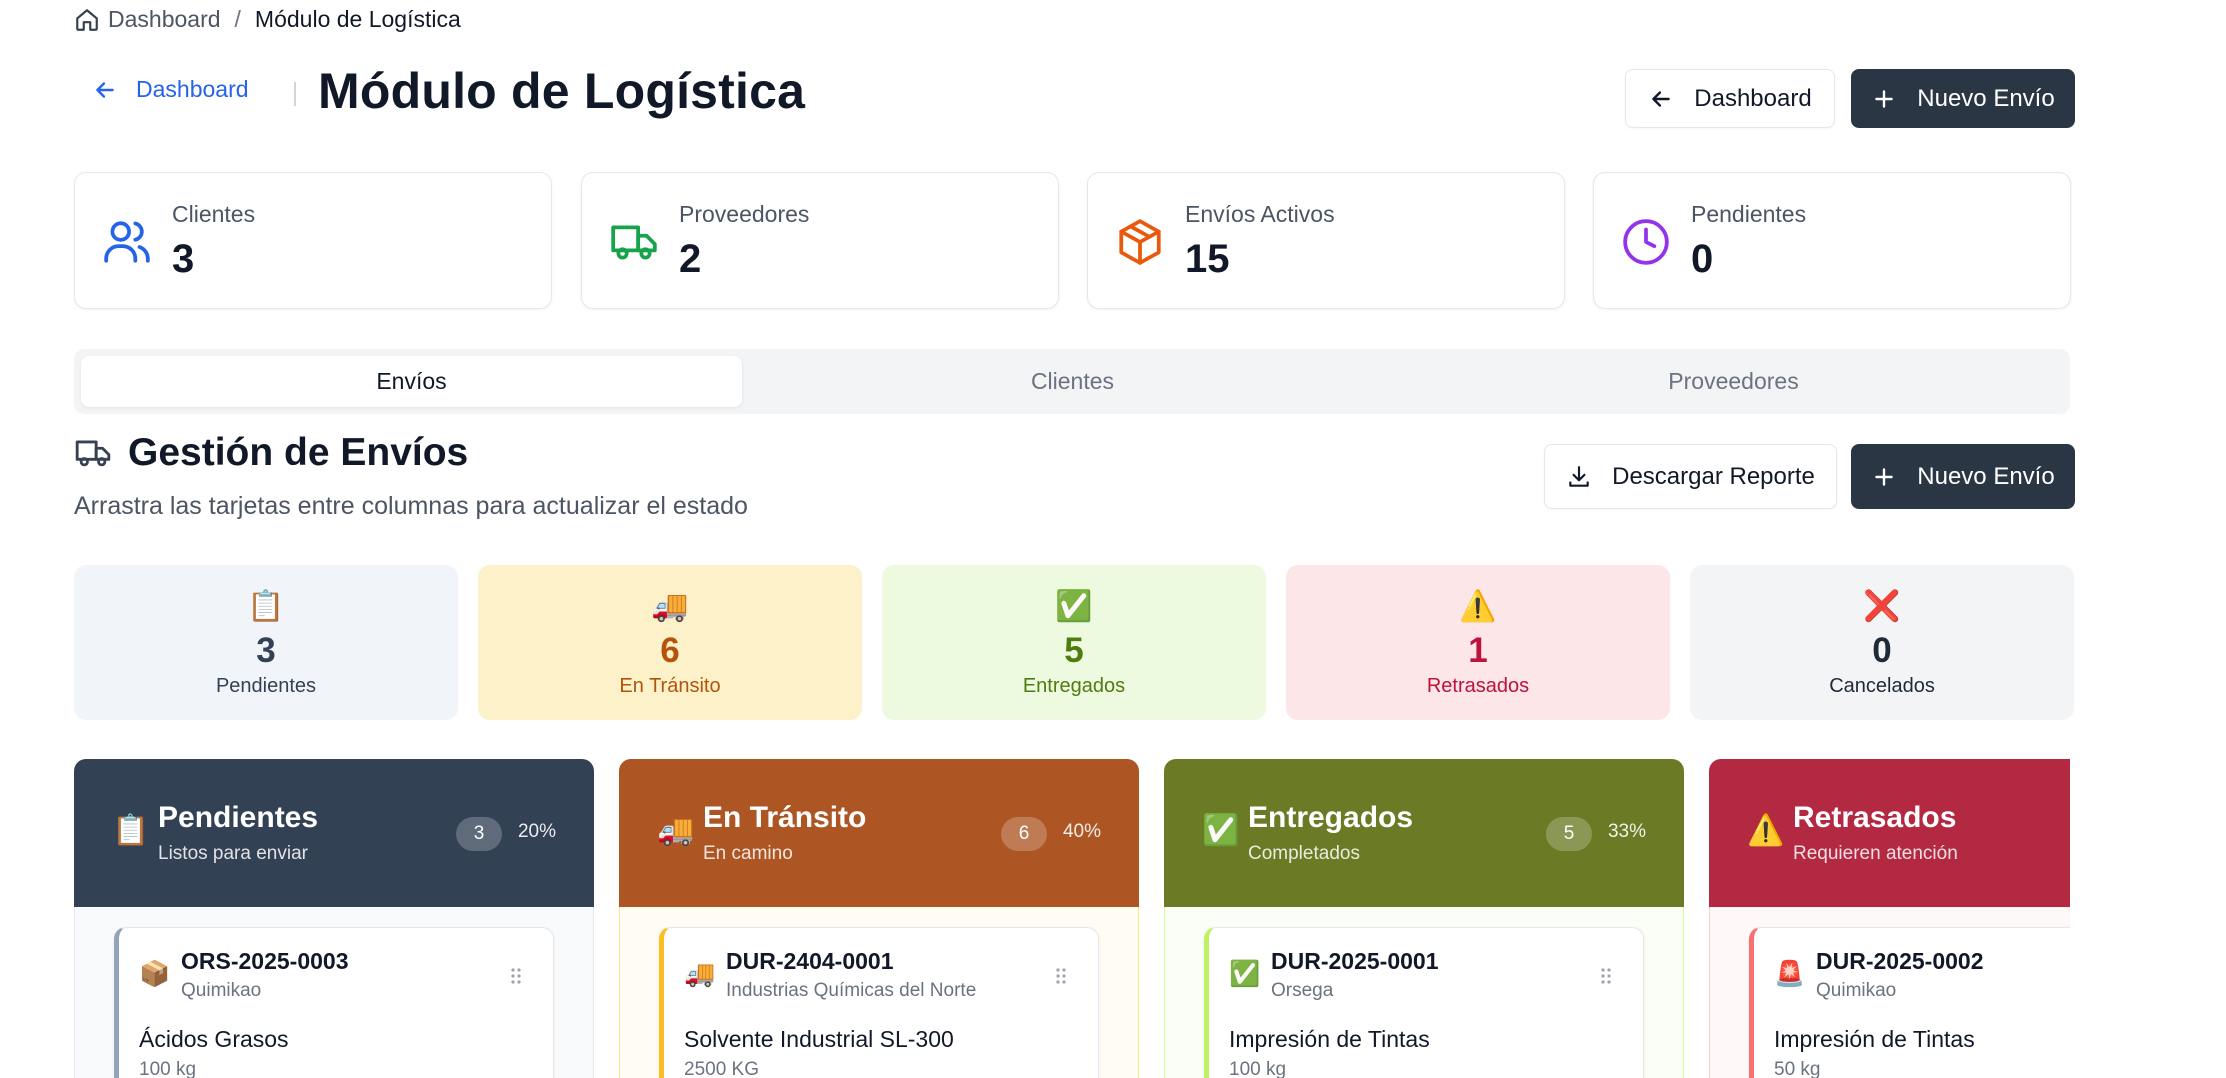 Image resolution: width=2226 pixels, height=1078 pixels. Describe the element at coordinates (127, 242) in the screenshot. I see `users-icon` at that location.